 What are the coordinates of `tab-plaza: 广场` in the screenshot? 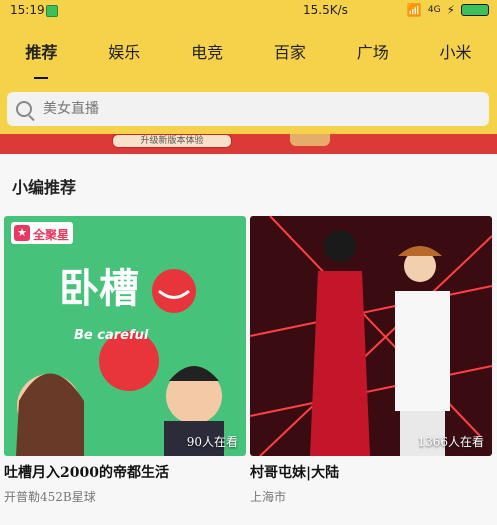 It's located at (372, 51).